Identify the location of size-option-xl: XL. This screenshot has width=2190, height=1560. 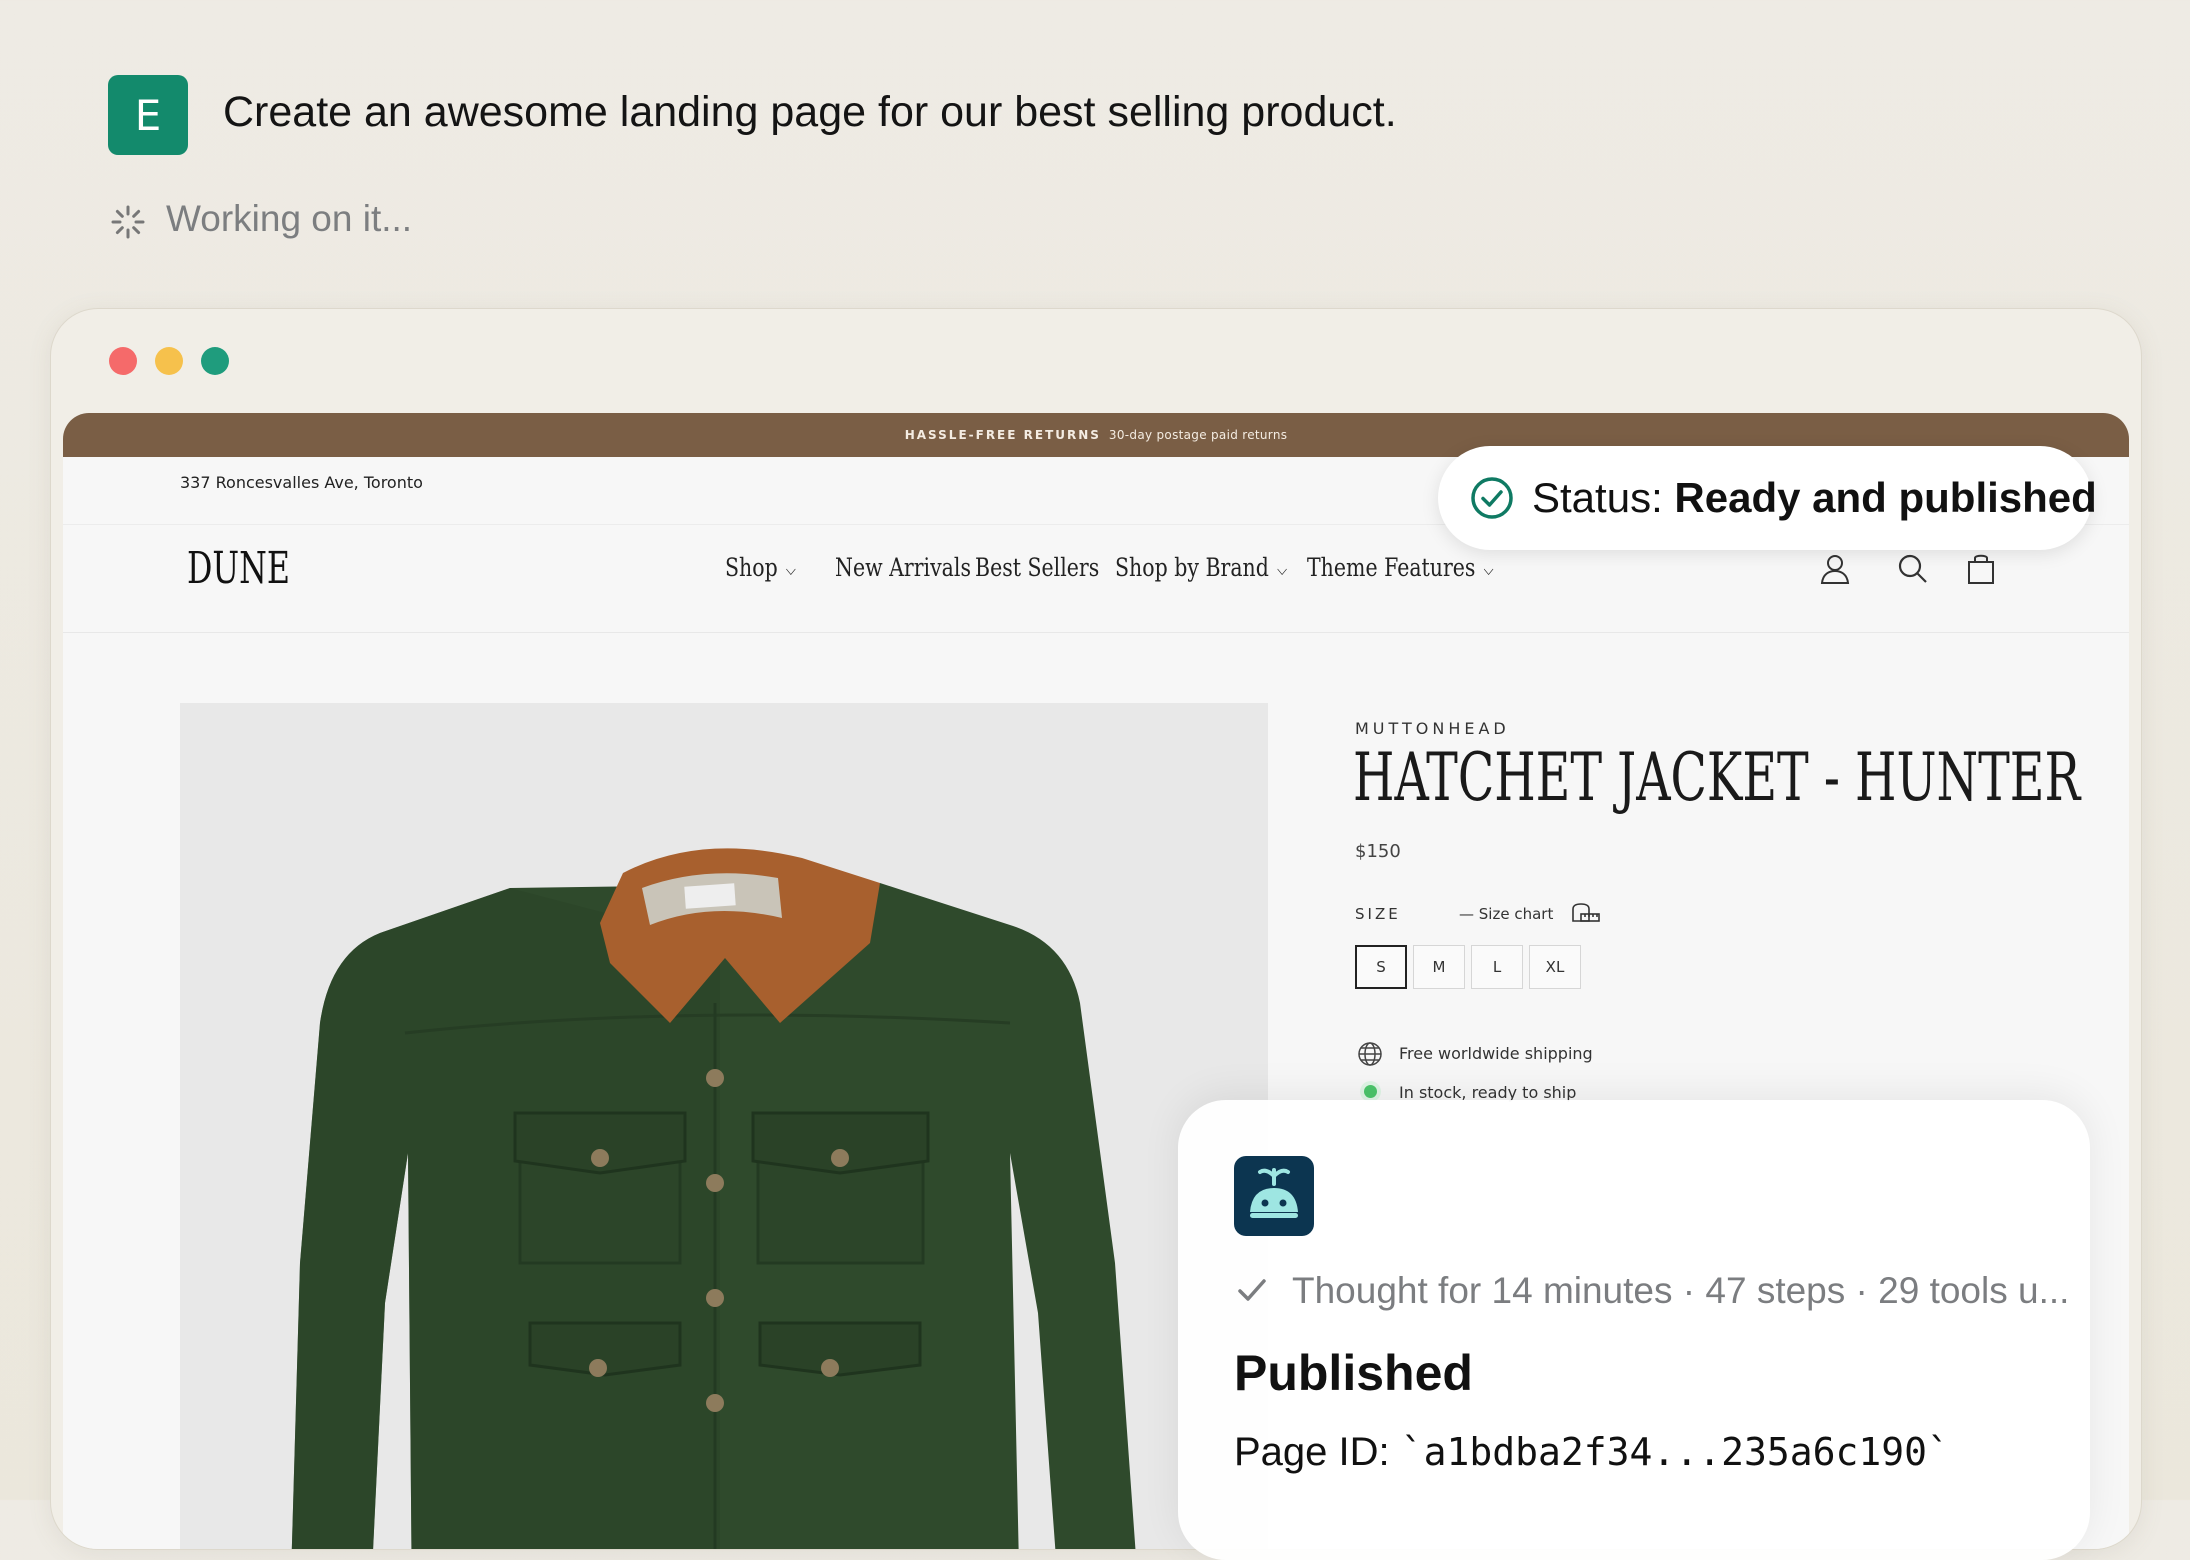
(1555, 967).